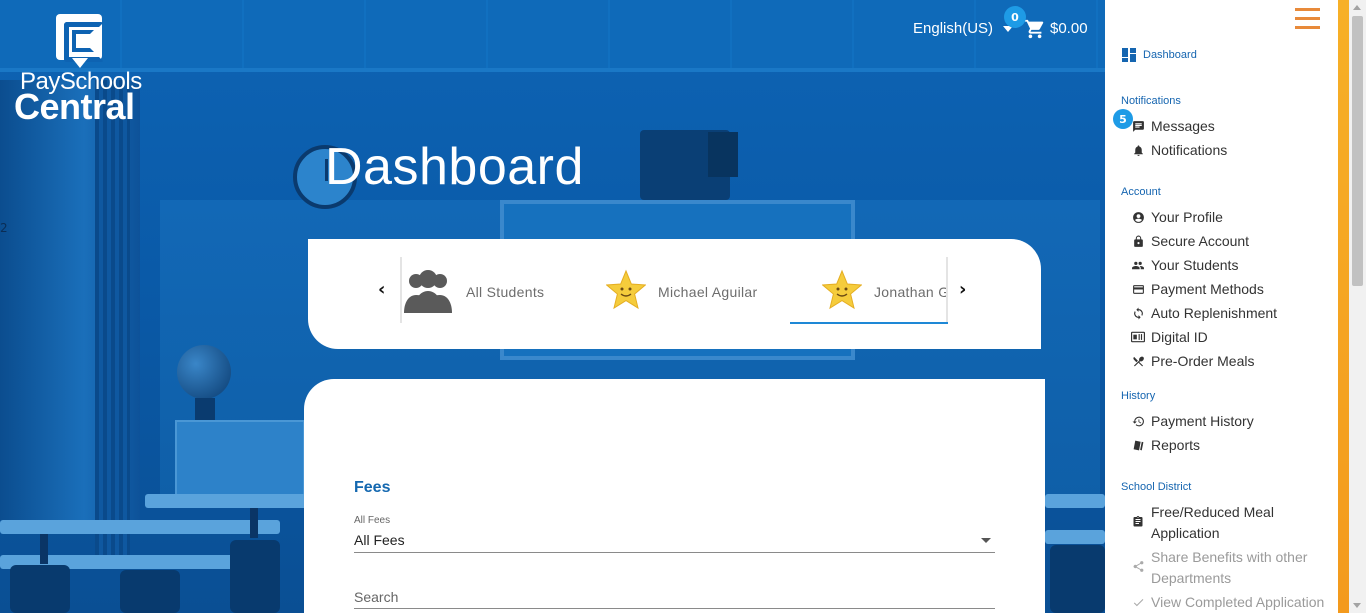  What do you see at coordinates (1138, 396) in the screenshot?
I see `sidebar-section-history: History` at bounding box center [1138, 396].